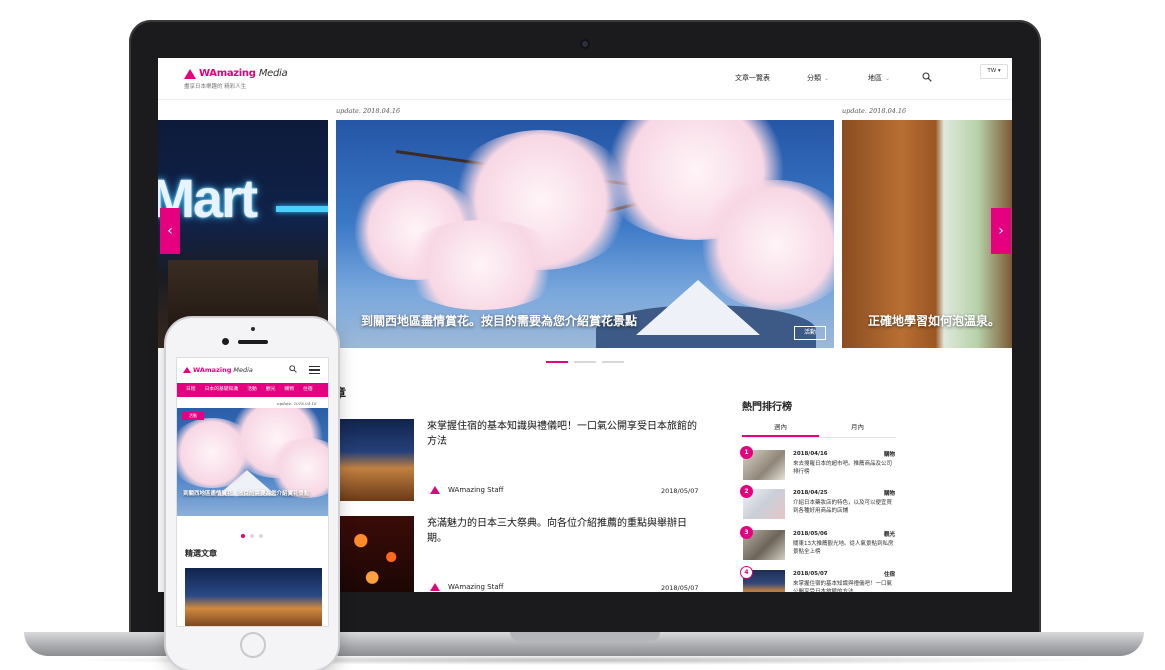  I want to click on phone-category: 活動, so click(252, 390).